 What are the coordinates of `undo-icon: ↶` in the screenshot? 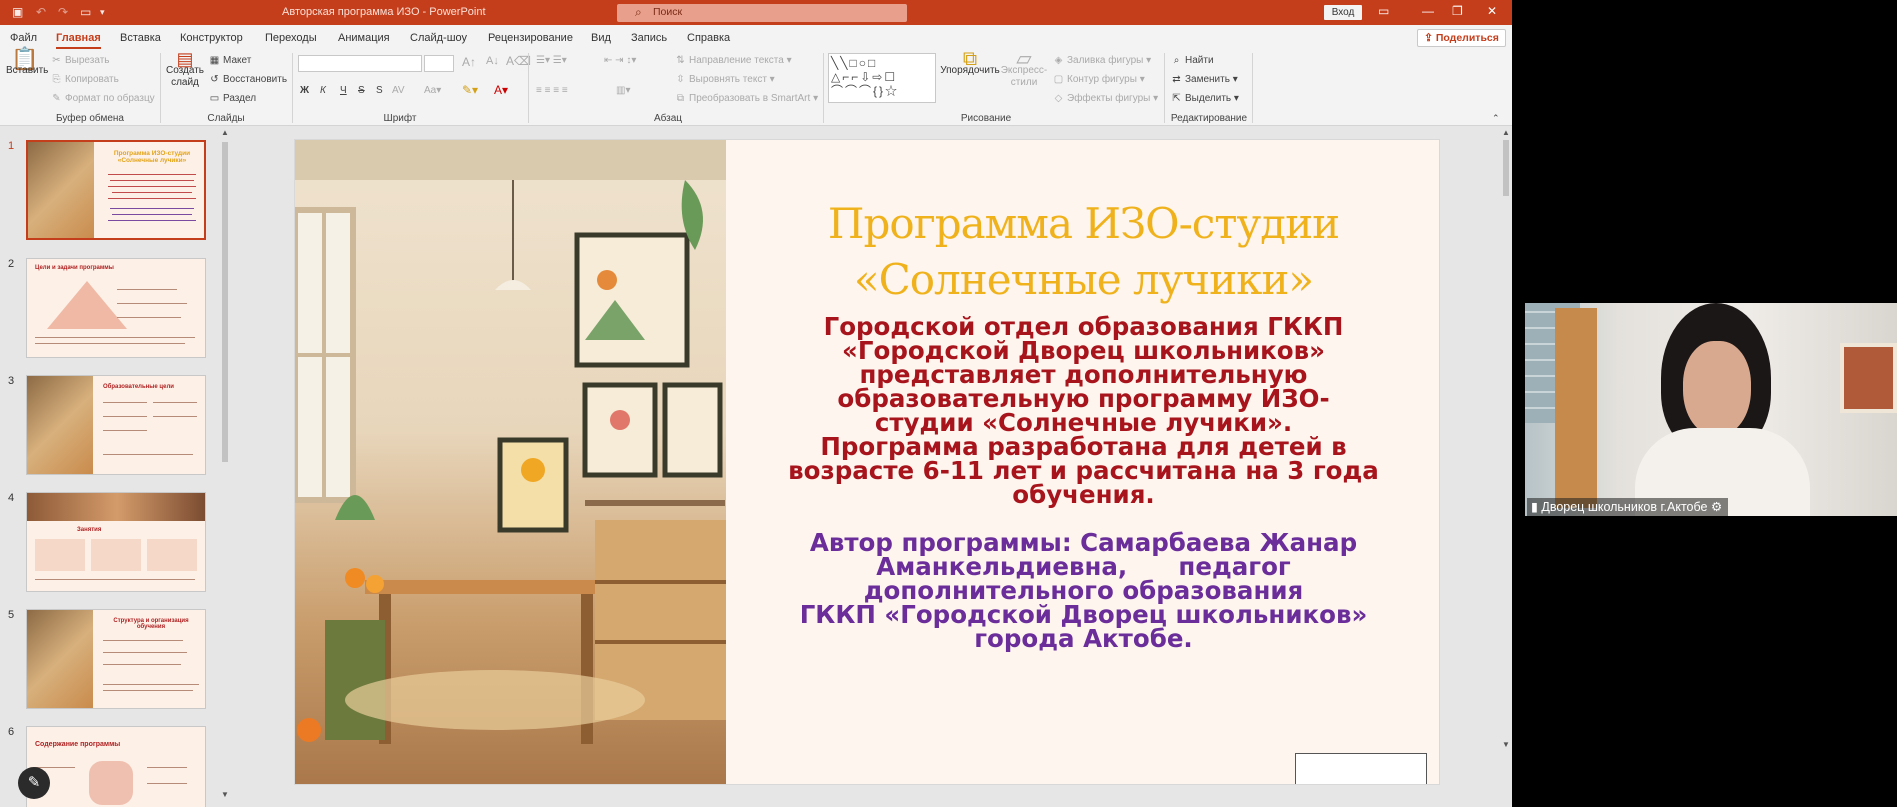 It's located at (41, 12).